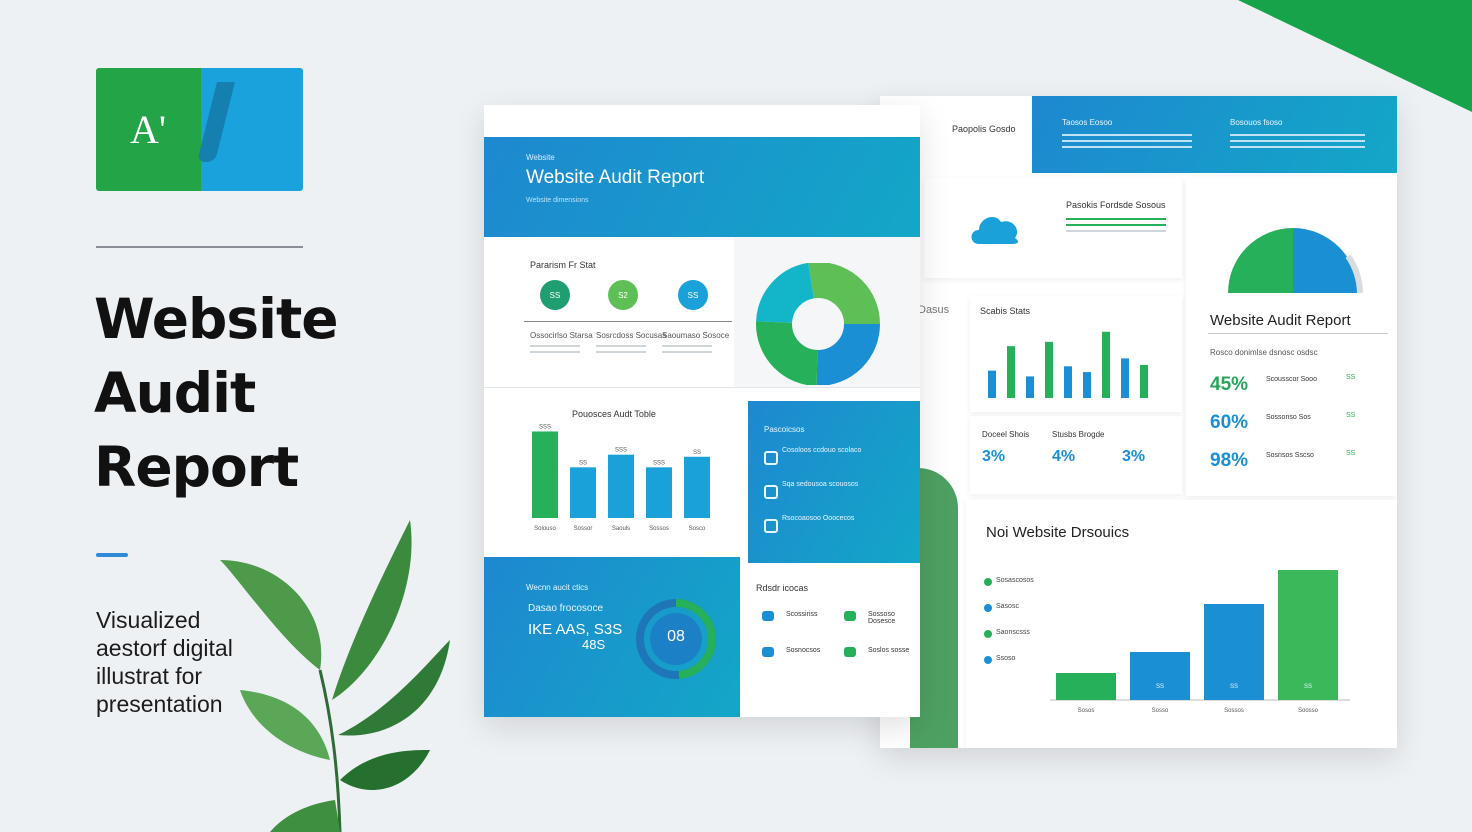 This screenshot has height=832, width=1472. What do you see at coordinates (802, 614) in the screenshot?
I see `list-item-label: Scossiriss` at bounding box center [802, 614].